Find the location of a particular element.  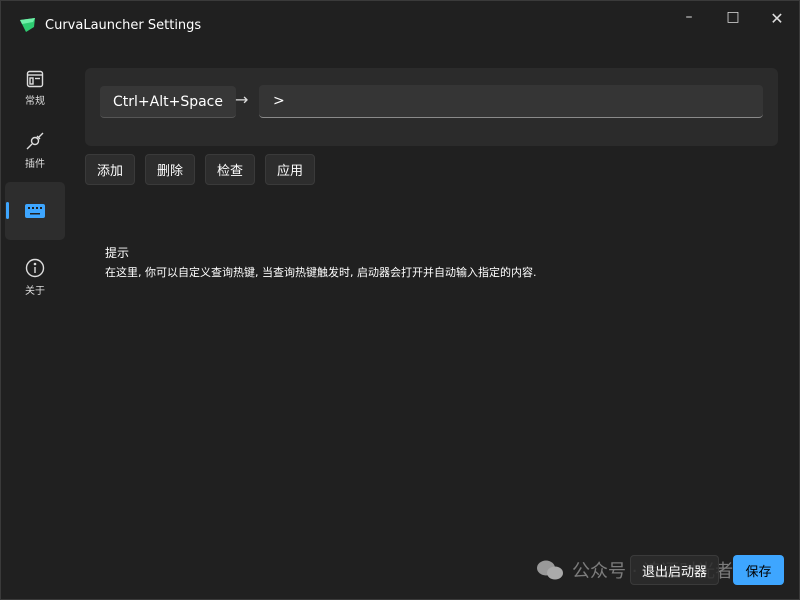

window-title-bar: CurvaLauncher Settings is located at coordinates (110, 25).